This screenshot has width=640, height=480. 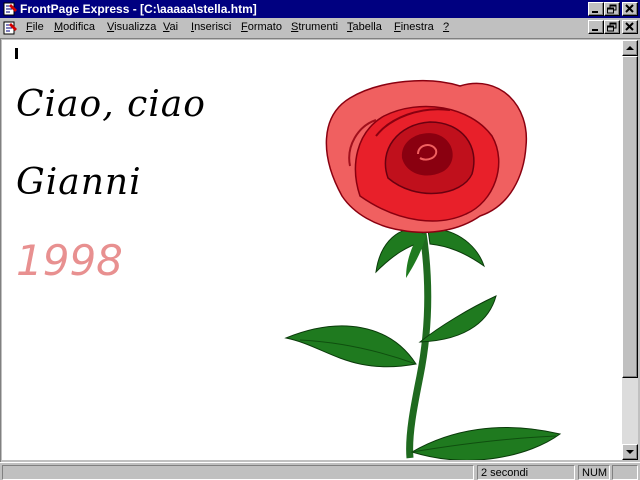 What do you see at coordinates (10, 9) in the screenshot?
I see `frontpage-app-icon` at bounding box center [10, 9].